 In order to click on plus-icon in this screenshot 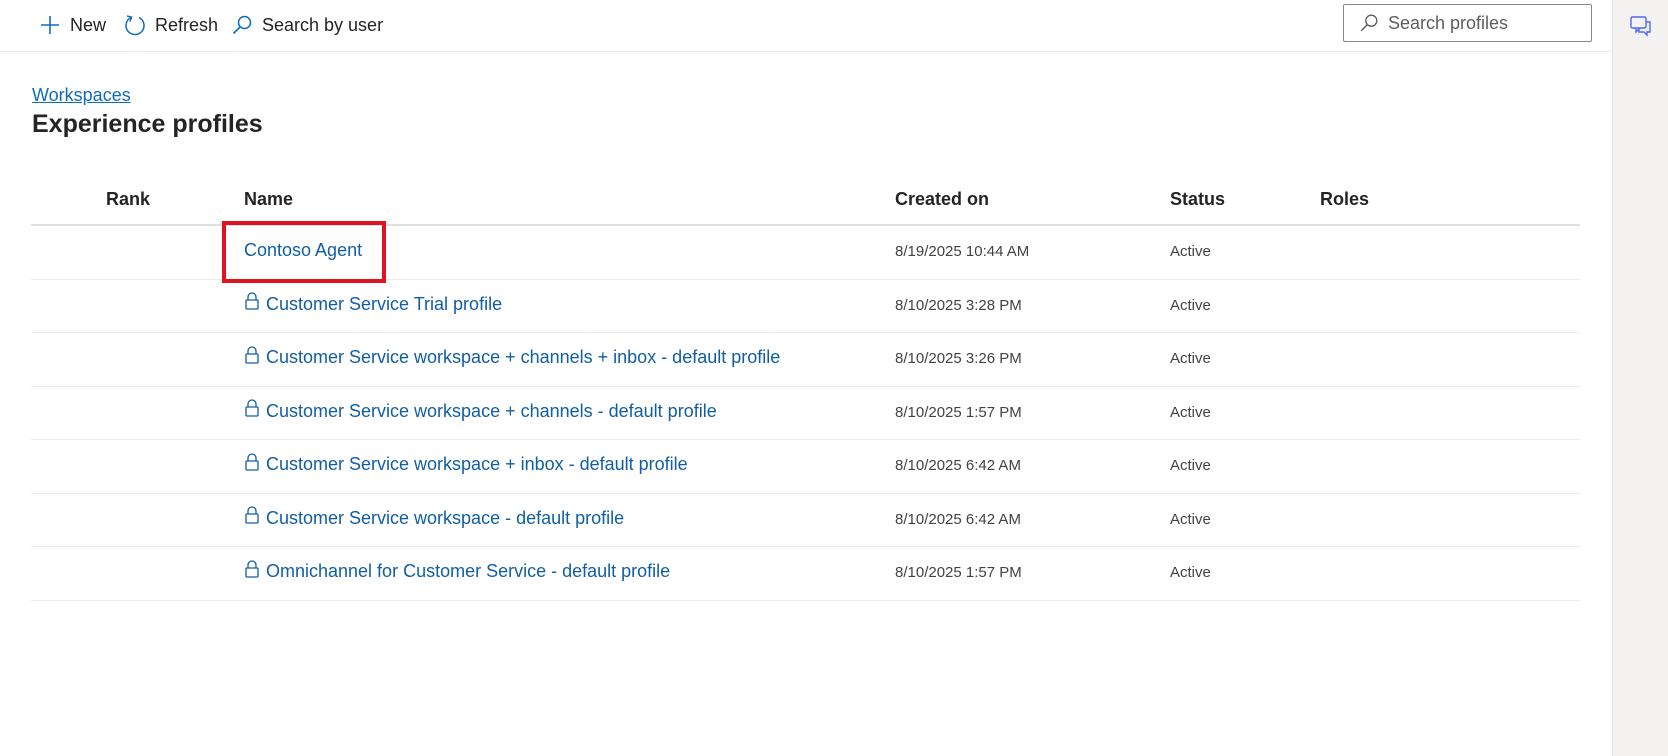, I will do `click(50, 25)`.